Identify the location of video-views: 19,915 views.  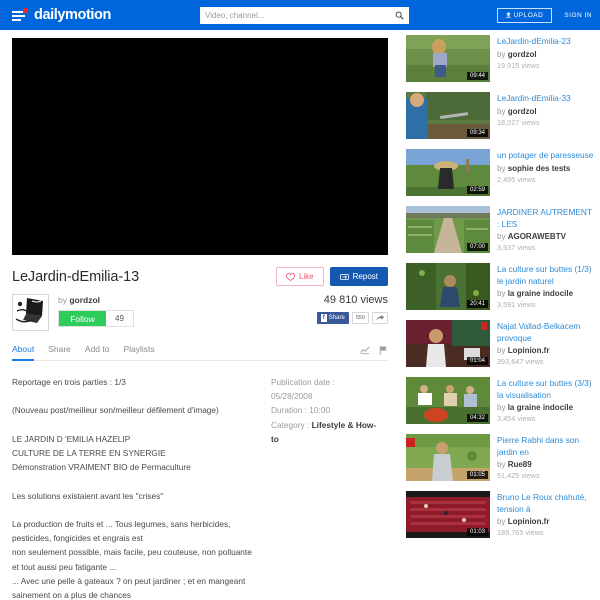
(518, 65).